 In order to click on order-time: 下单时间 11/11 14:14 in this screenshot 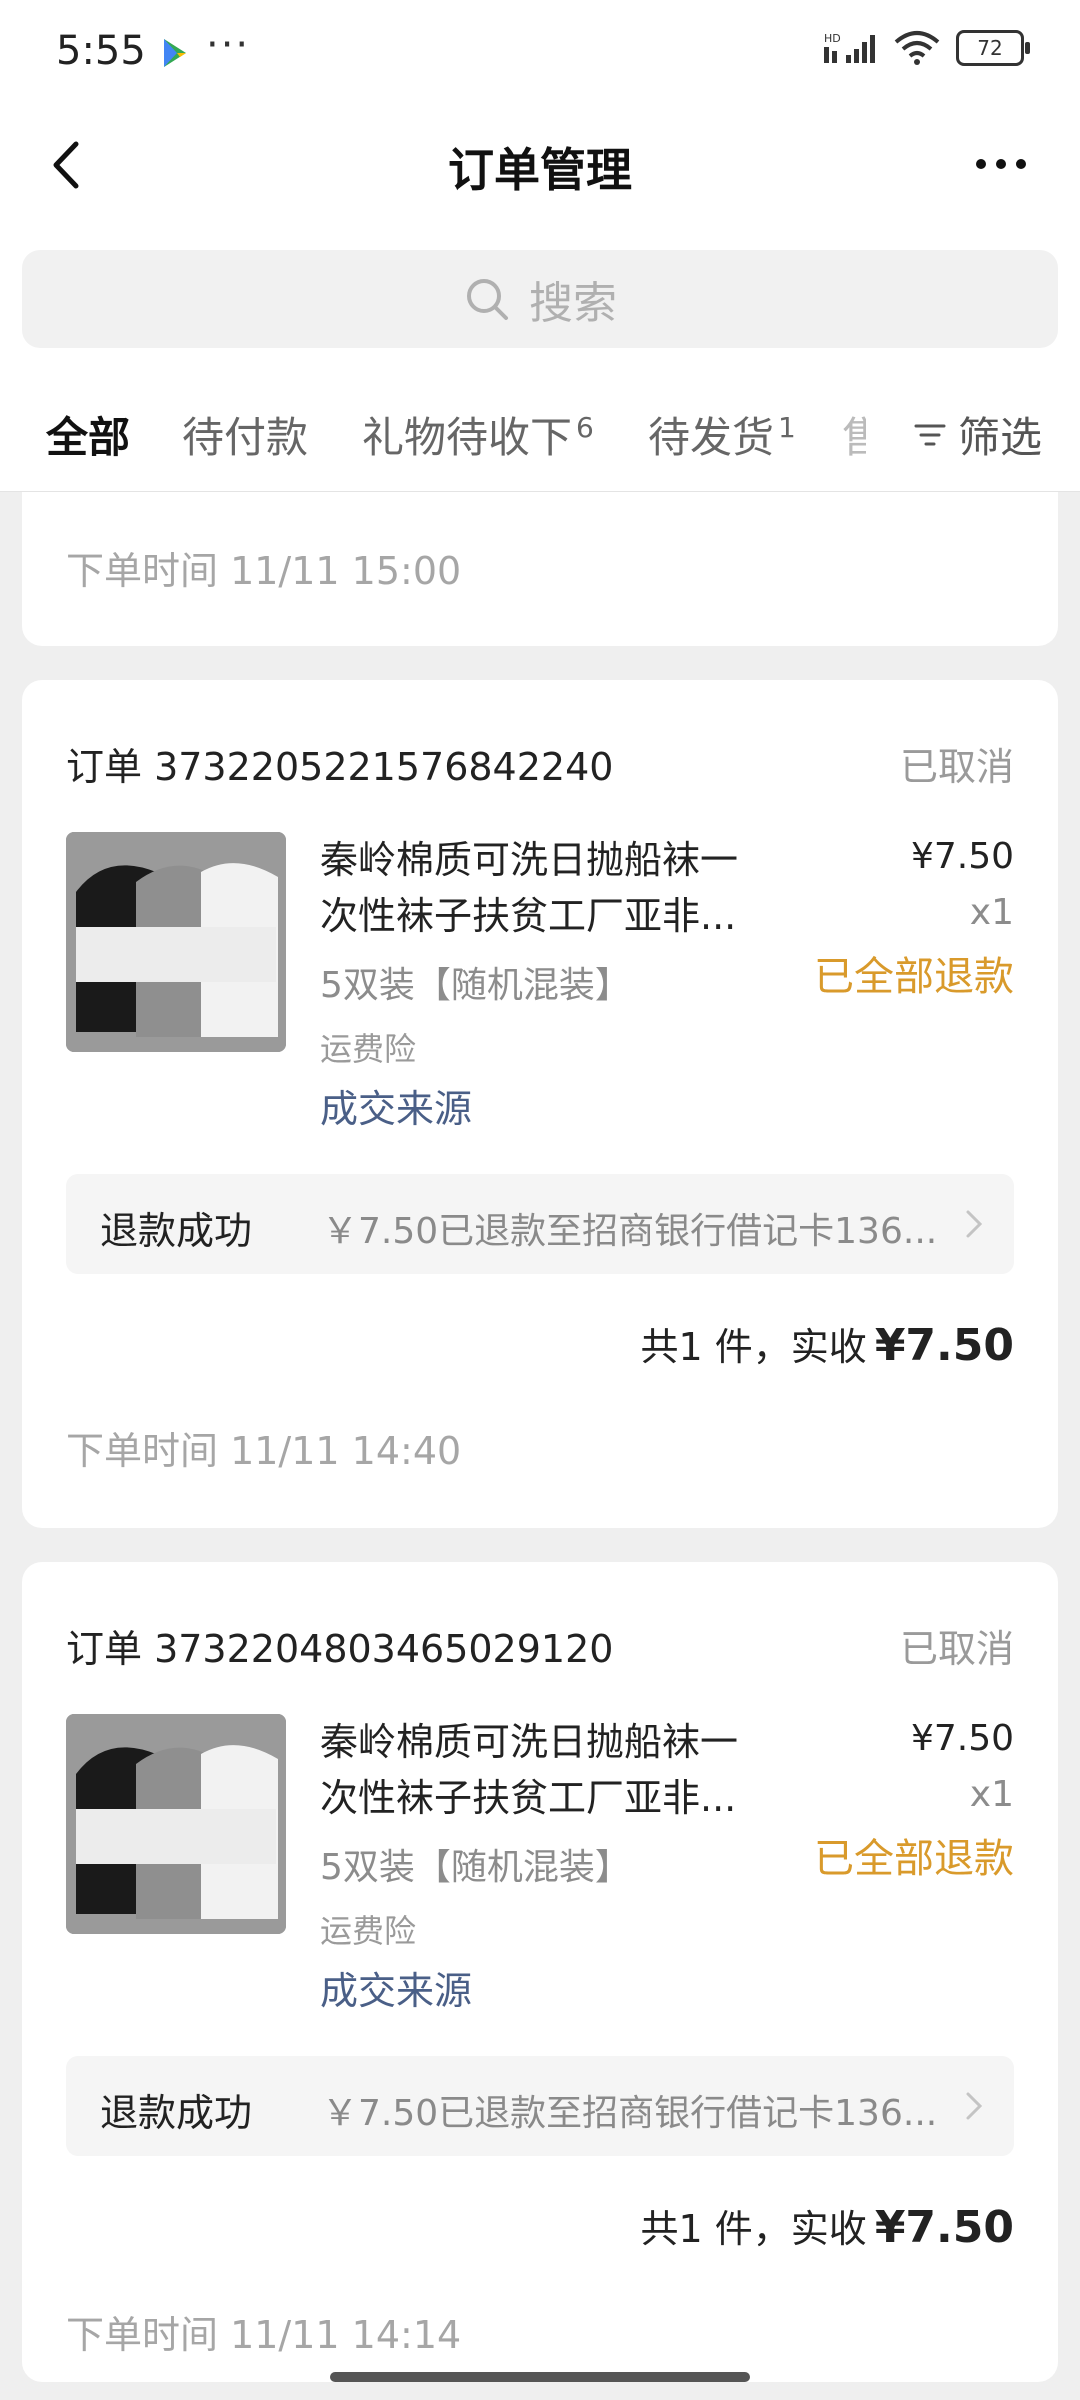, I will do `click(264, 2335)`.